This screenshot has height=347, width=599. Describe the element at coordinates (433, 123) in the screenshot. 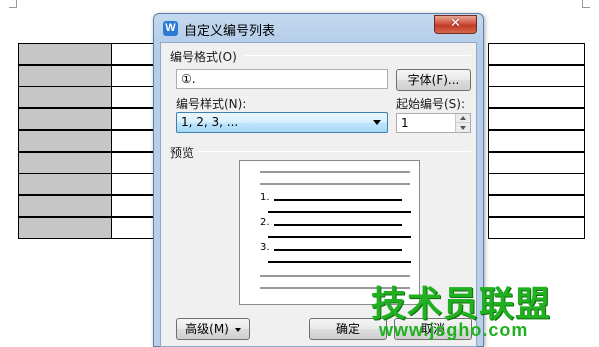

I see `start-at-spinner: 1` at that location.